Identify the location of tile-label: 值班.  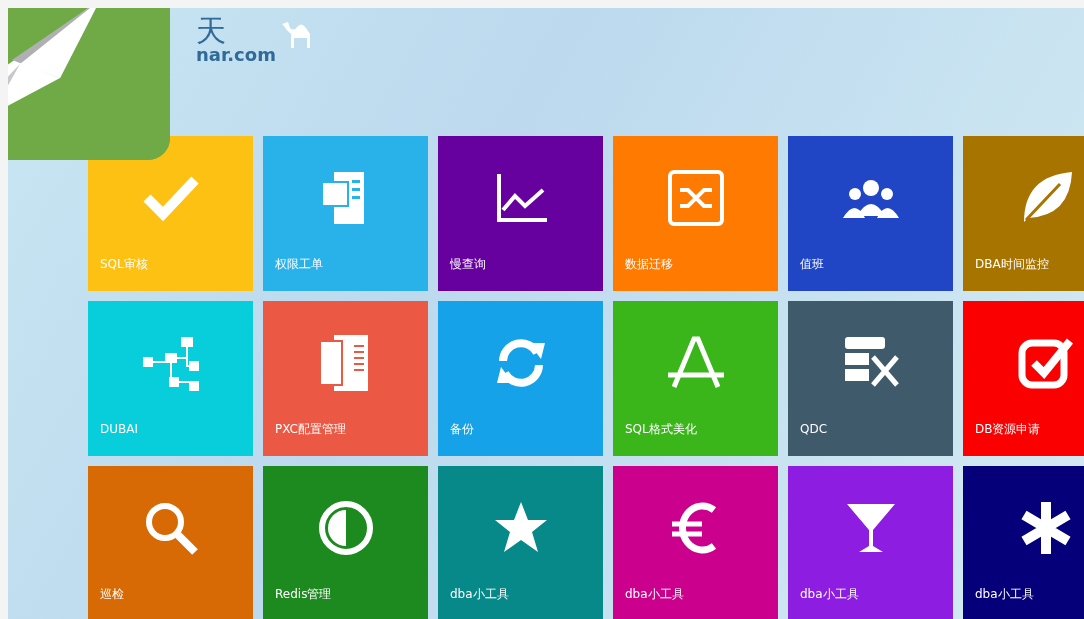
(812, 264).